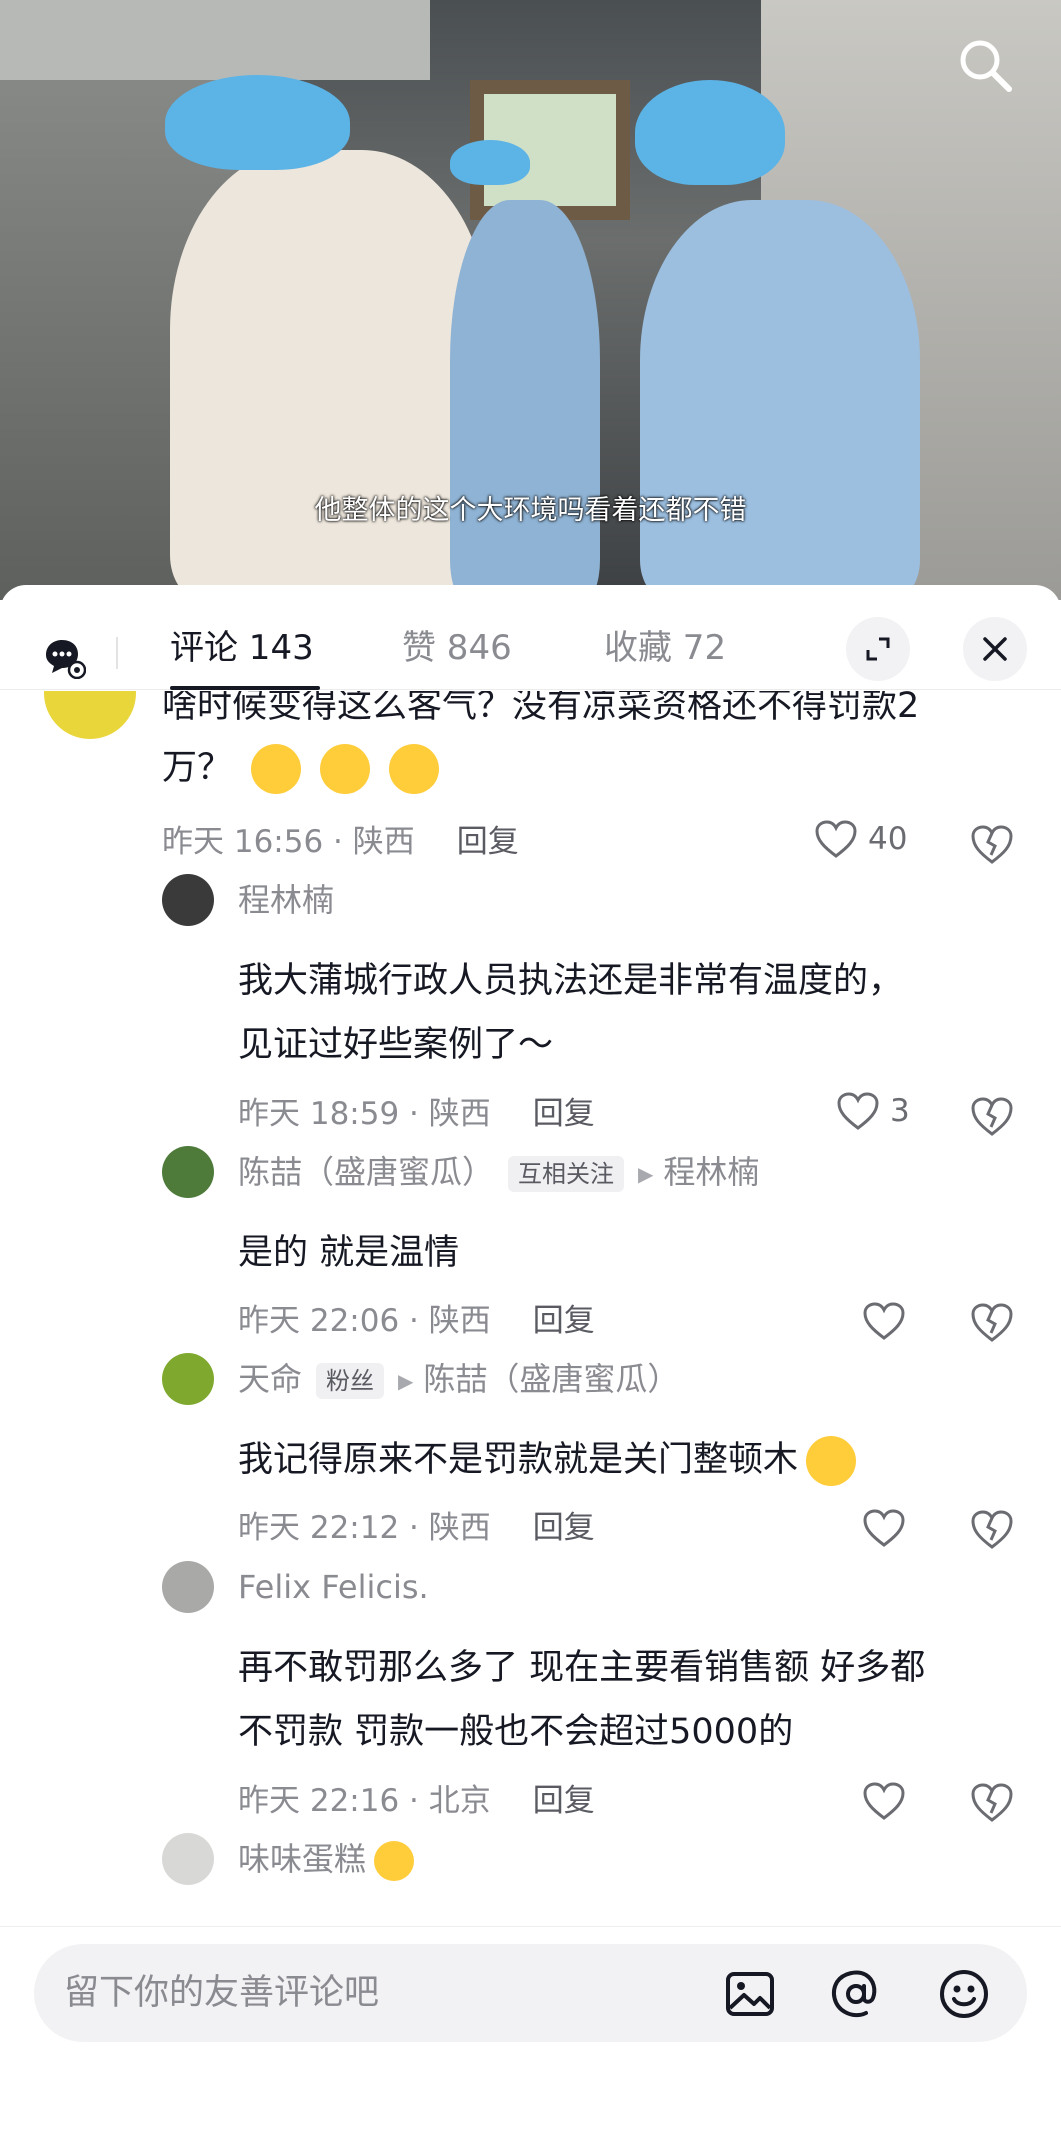  Describe the element at coordinates (302, 1859) in the screenshot. I see `reply-username: 味味蛋糕` at that location.